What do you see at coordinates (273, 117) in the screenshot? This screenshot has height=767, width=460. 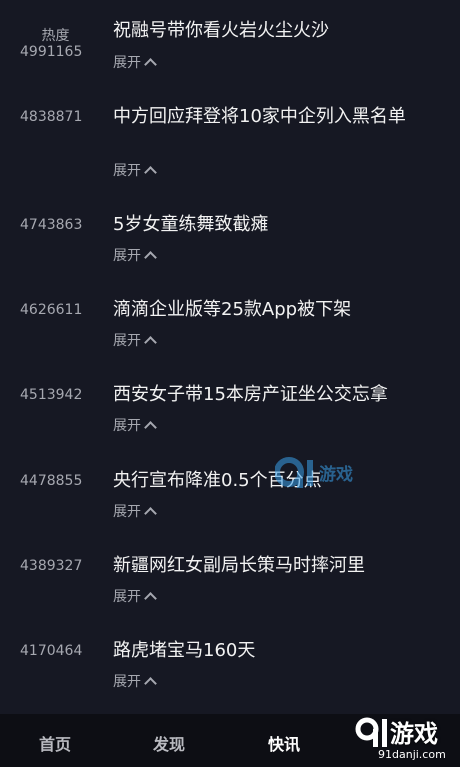 I see `item-title: 中方回应拜登将10家中企列入黑名单` at bounding box center [273, 117].